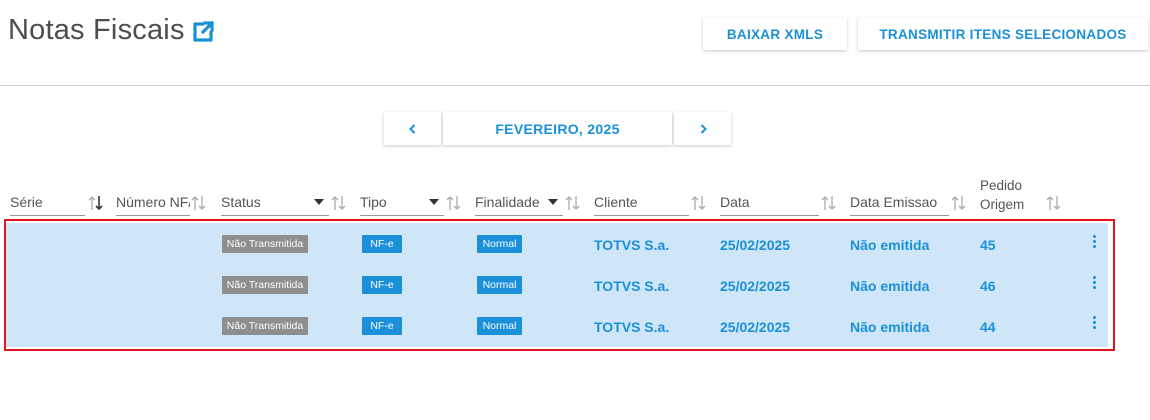 The image size is (1150, 420). Describe the element at coordinates (899, 205) in the screenshot. I see `column-header-data-emissao: Data Emissao` at that location.